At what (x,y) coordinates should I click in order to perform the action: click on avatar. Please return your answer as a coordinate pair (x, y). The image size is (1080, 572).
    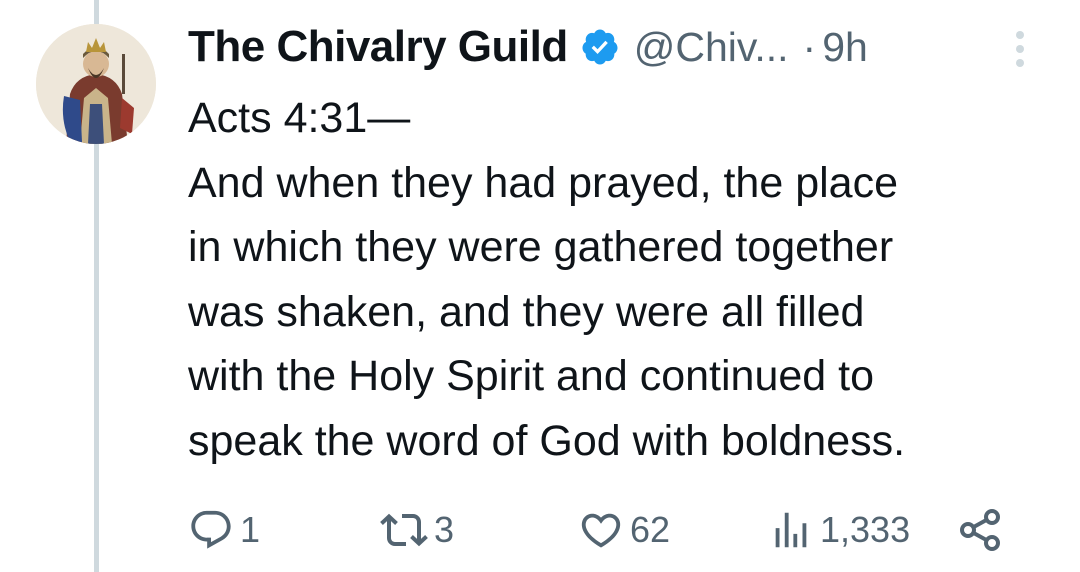
    Looking at the image, I should click on (96, 84).